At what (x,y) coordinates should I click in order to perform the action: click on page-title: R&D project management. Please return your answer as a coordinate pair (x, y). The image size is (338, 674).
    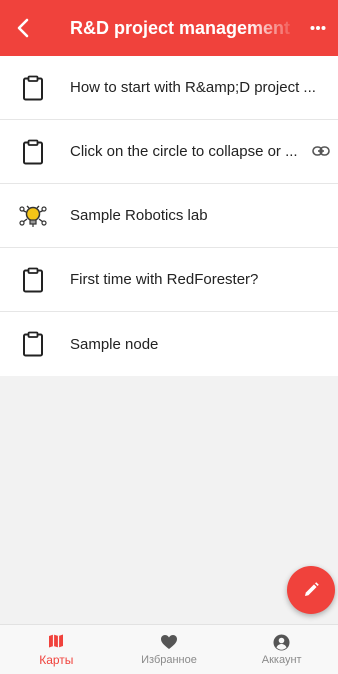
    Looking at the image, I should click on (180, 27).